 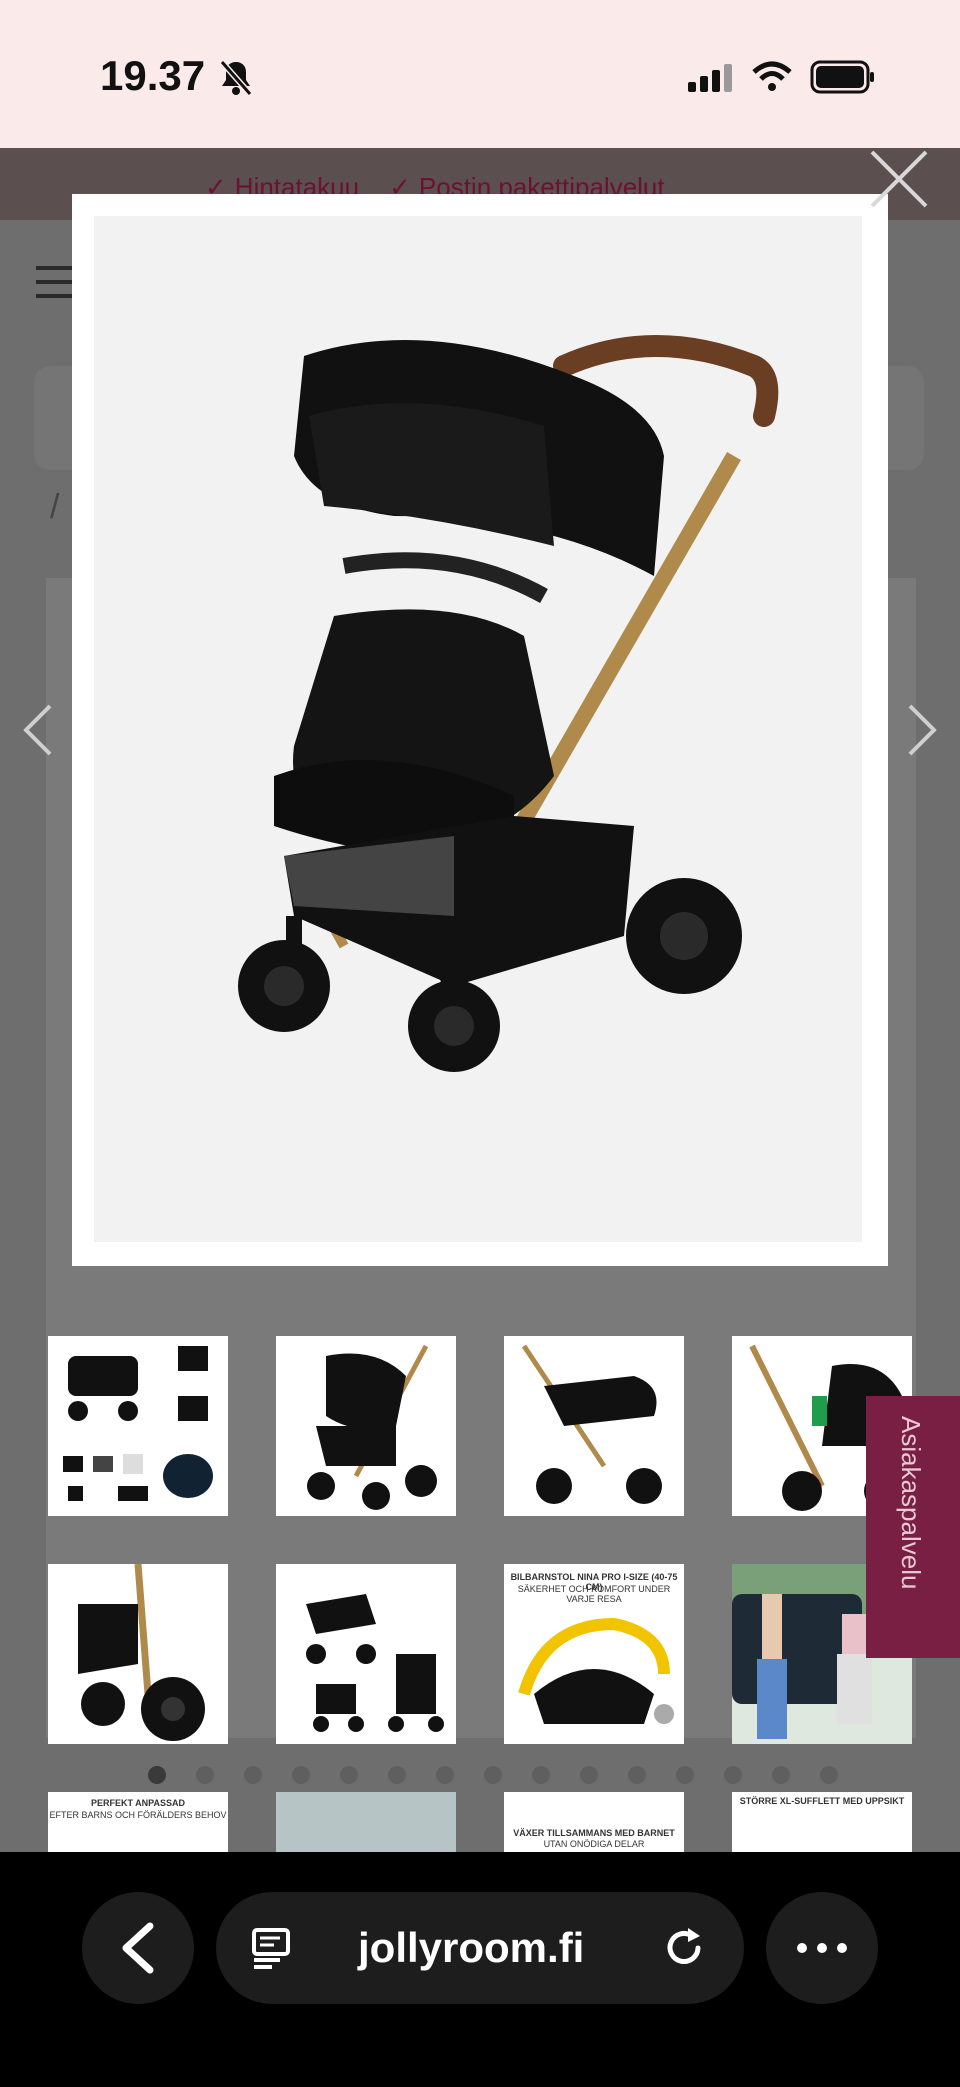 I want to click on back-button, so click(x=138, y=1948).